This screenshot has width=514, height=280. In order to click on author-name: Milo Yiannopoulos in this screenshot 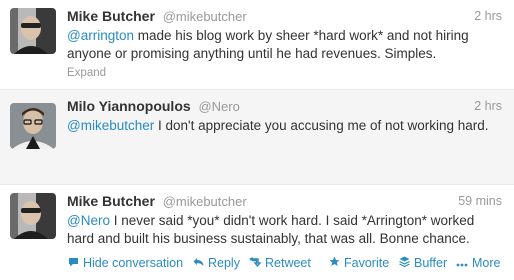, I will do `click(129, 106)`.